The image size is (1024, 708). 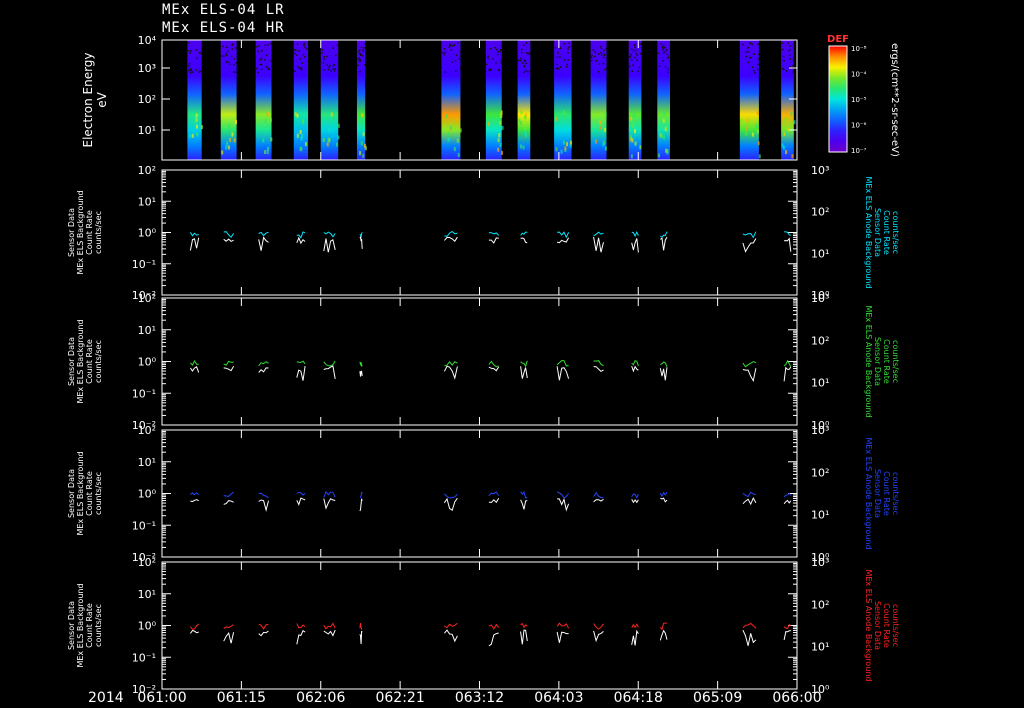 What do you see at coordinates (147, 594) in the screenshot?
I see `panel-ytick-label-left: 10¹` at bounding box center [147, 594].